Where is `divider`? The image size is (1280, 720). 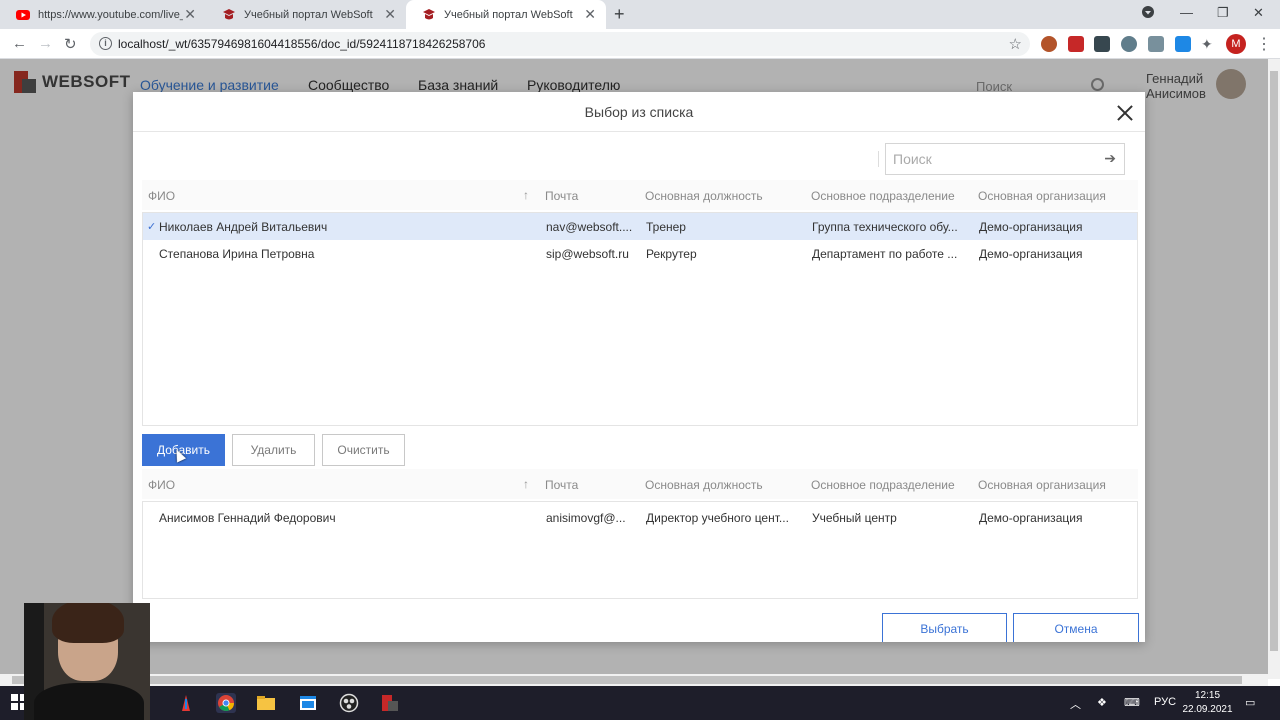 divider is located at coordinates (878, 159).